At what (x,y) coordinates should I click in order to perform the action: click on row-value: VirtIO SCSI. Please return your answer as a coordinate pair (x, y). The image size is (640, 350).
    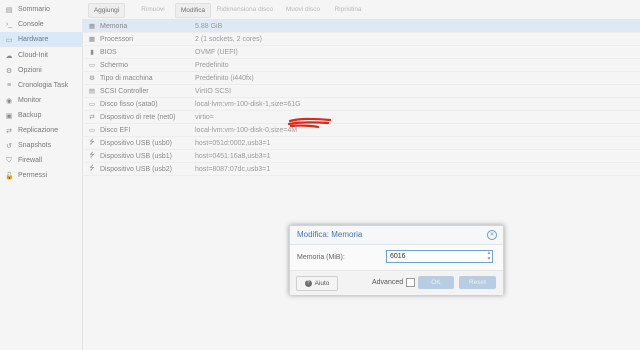
    Looking at the image, I should click on (213, 91).